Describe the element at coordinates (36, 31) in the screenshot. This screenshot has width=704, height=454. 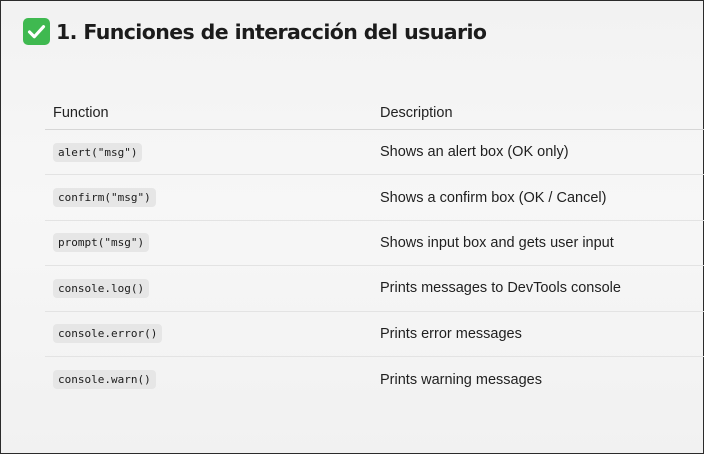
I see `check-mark-icon` at that location.